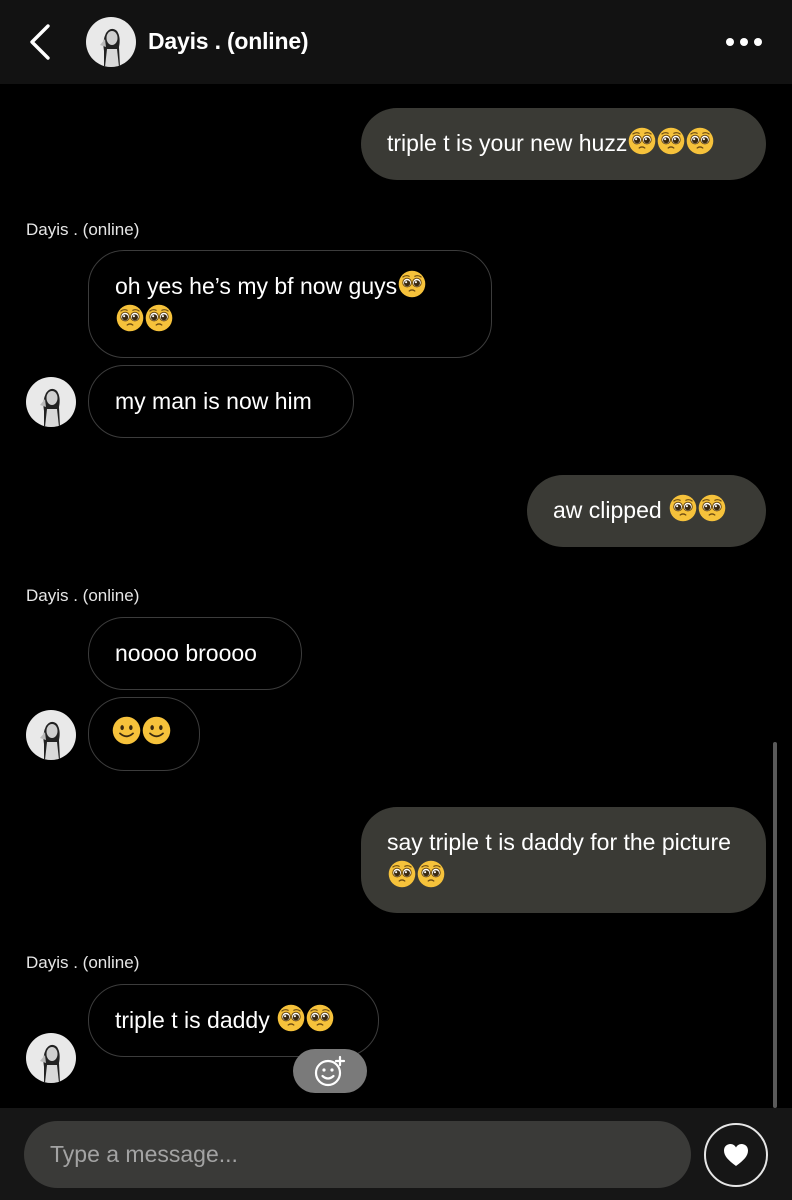 This screenshot has width=792, height=1200. What do you see at coordinates (256, 286) in the screenshot?
I see `message-text: oh yes he’s my bf now guys` at bounding box center [256, 286].